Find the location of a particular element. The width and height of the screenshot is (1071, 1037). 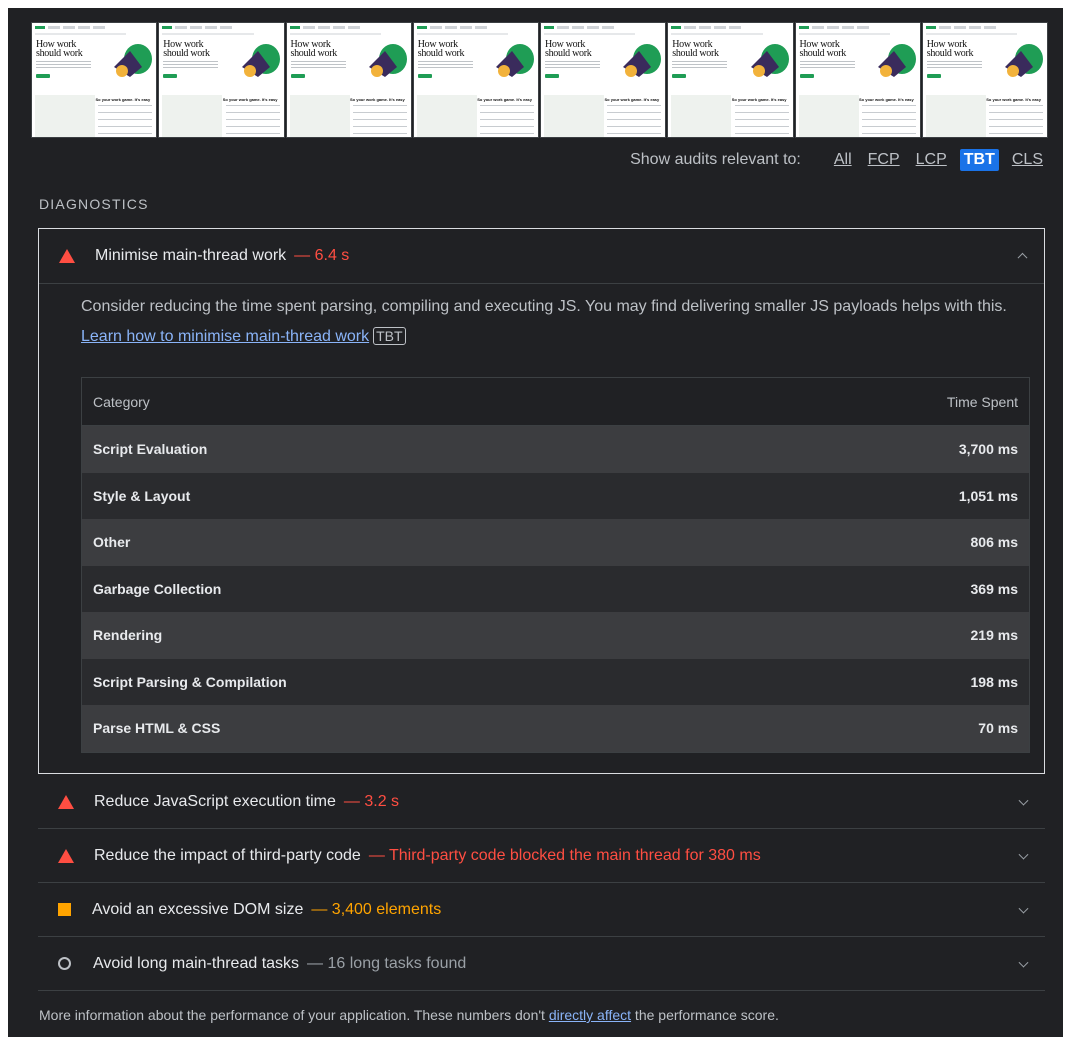

chevron-up-icon is located at coordinates (1022, 257).